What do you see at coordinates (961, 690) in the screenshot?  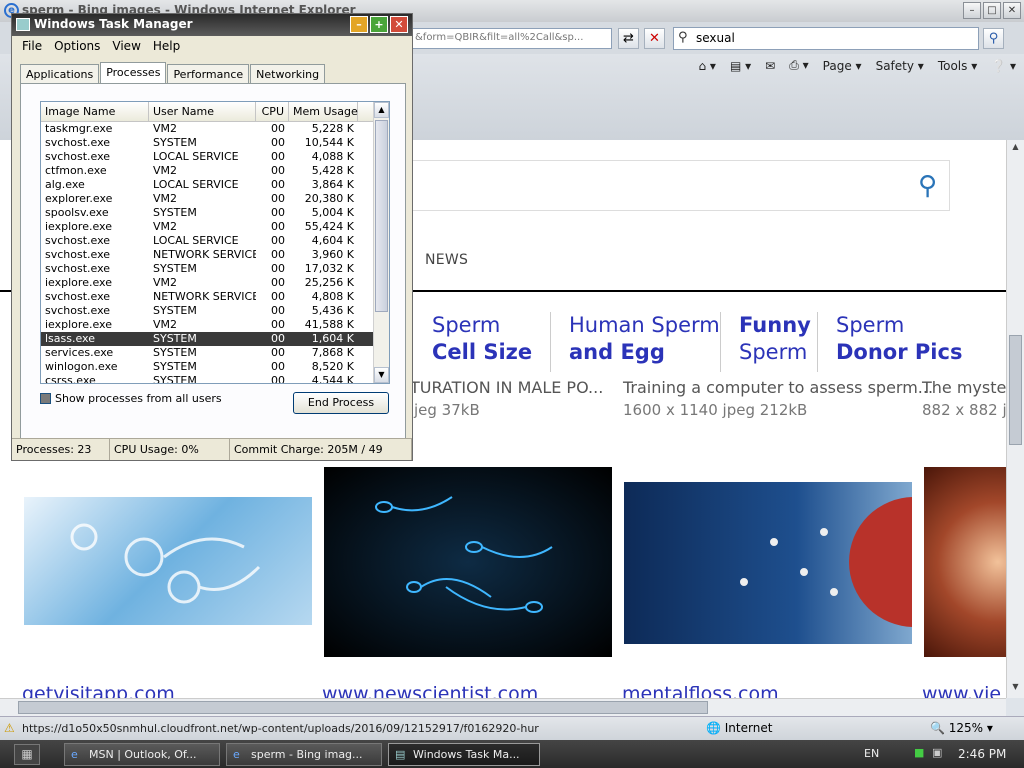 I see `image-source-link: www.vie` at bounding box center [961, 690].